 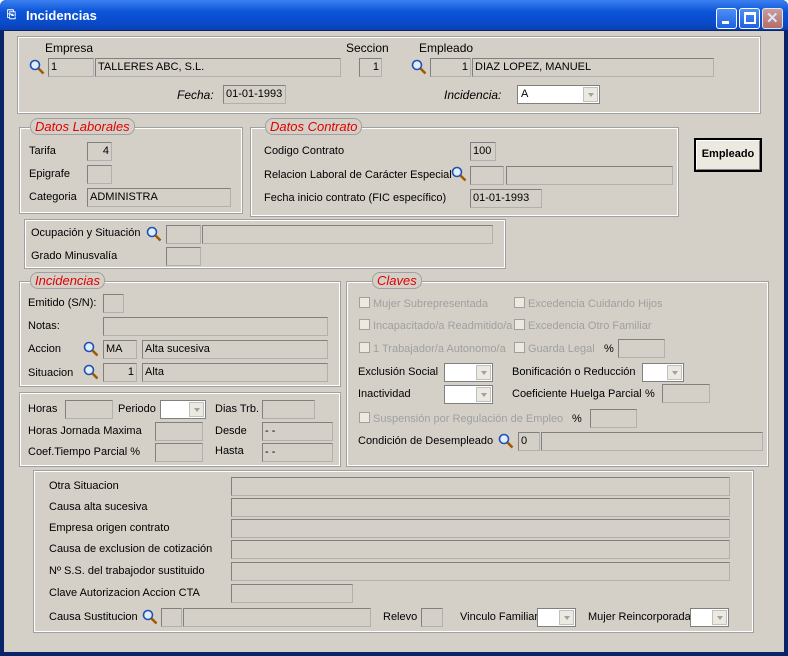 I want to click on autonomo-label: 1 Trabajador/a Autonomo/a, so click(x=439, y=349).